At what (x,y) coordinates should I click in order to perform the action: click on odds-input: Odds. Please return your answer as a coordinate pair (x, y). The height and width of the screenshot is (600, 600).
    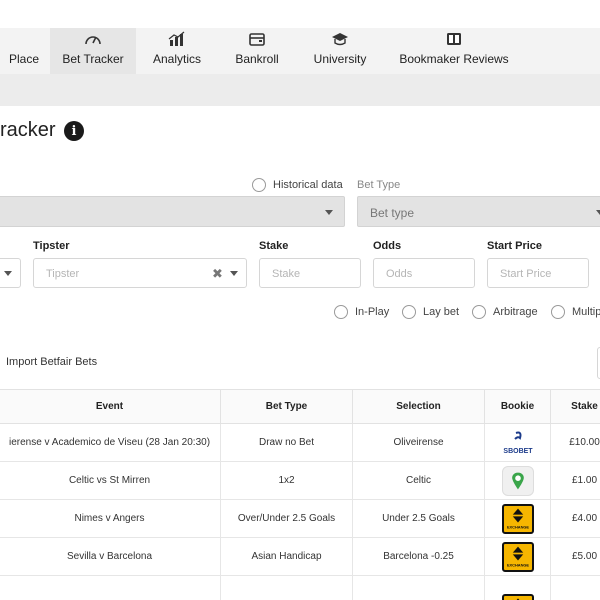
    Looking at the image, I should click on (424, 273).